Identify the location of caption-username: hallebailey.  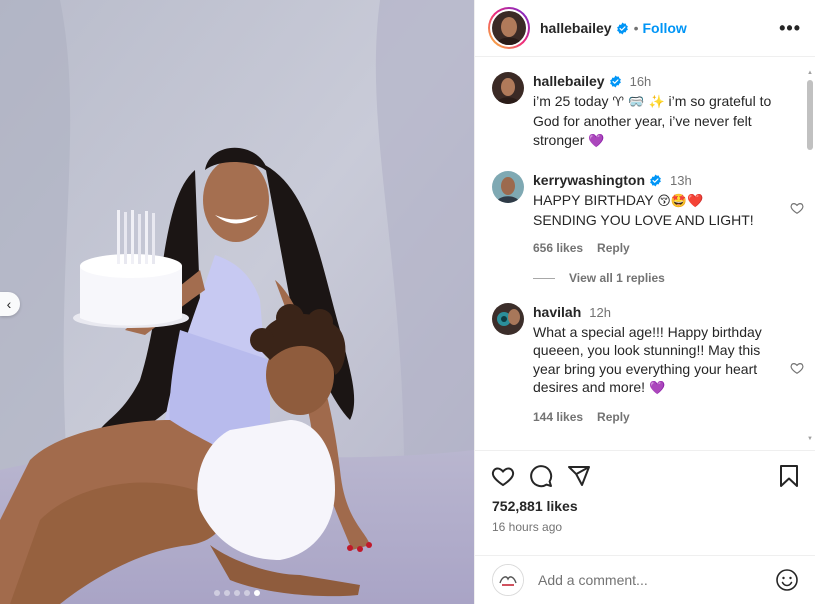
(569, 81).